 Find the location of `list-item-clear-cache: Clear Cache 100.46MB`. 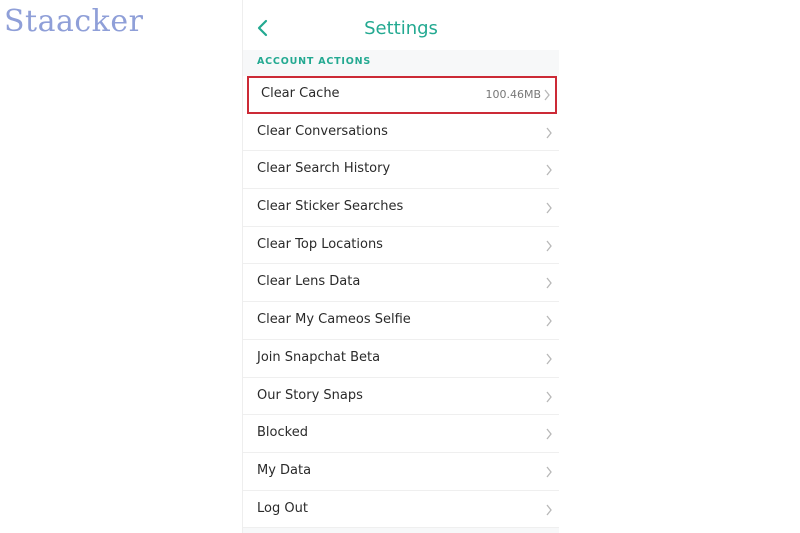

list-item-clear-cache: Clear Cache 100.46MB is located at coordinates (402, 95).